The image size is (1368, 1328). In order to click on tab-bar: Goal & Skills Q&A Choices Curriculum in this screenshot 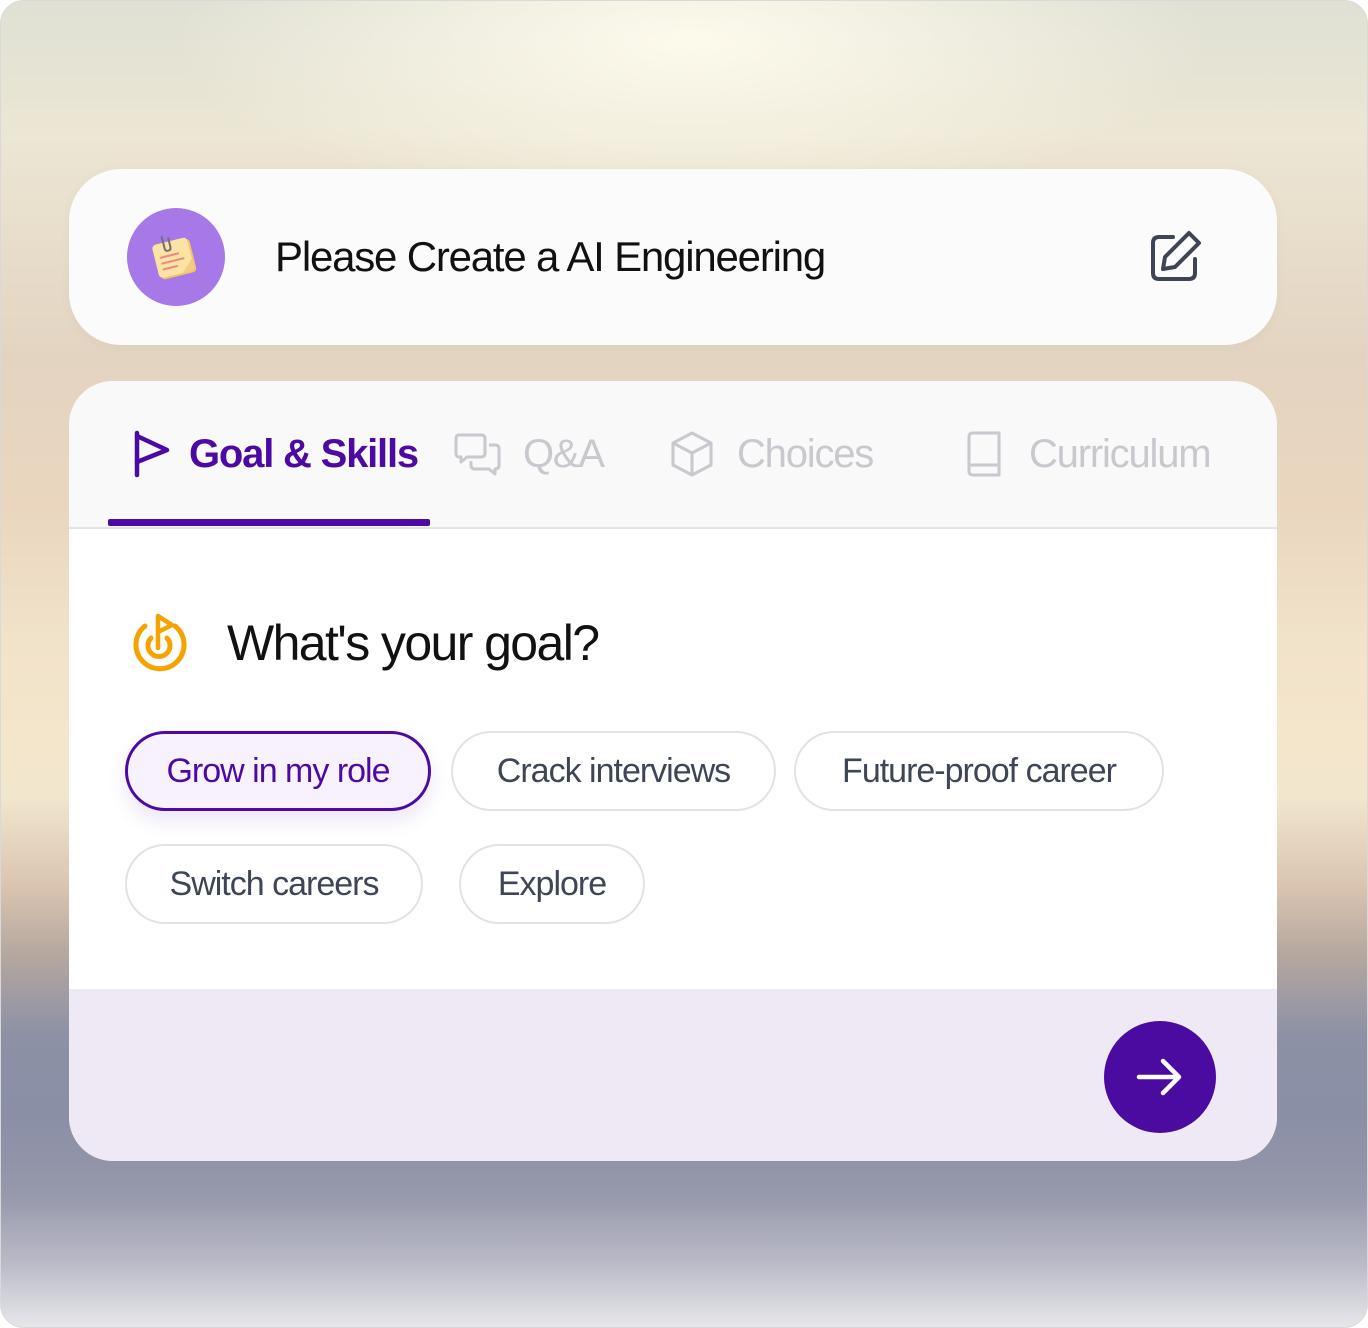, I will do `click(673, 455)`.